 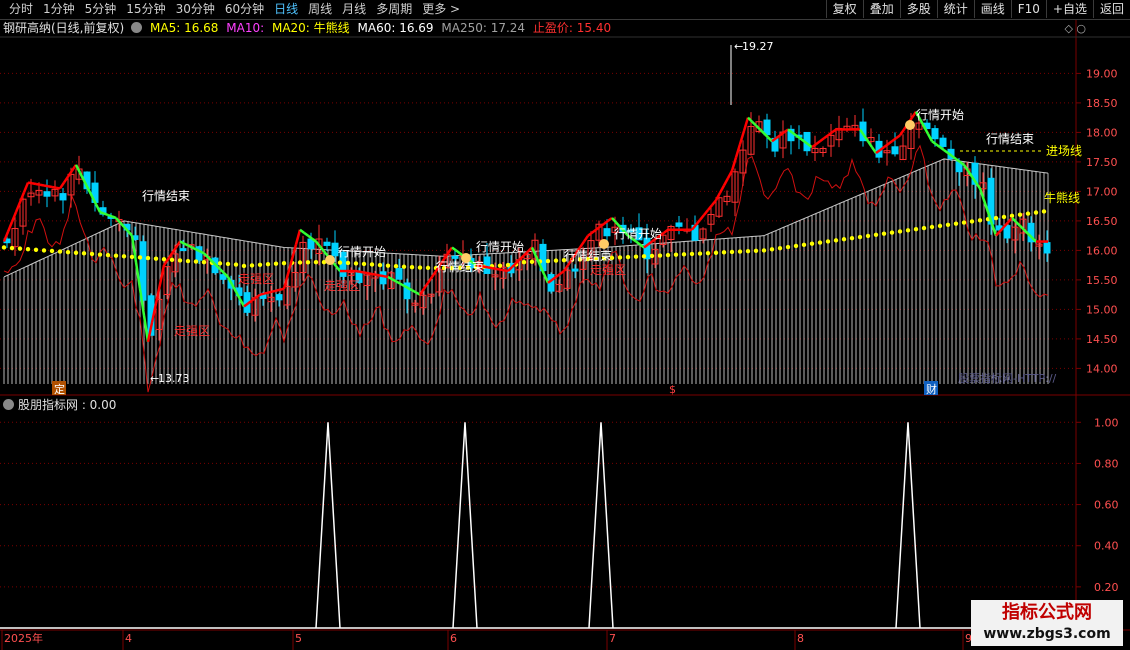 I want to click on logo-url: www.zbgs3.com, so click(x=1047, y=634).